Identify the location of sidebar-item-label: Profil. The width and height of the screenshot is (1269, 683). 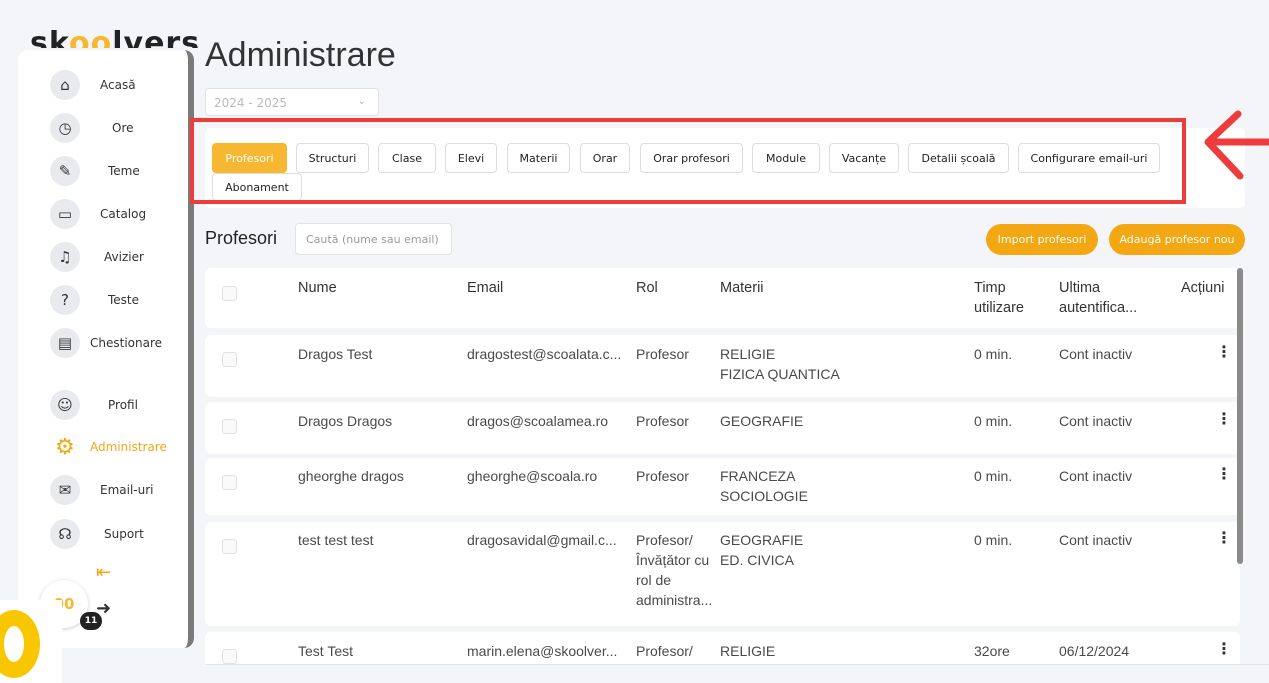
(123, 405).